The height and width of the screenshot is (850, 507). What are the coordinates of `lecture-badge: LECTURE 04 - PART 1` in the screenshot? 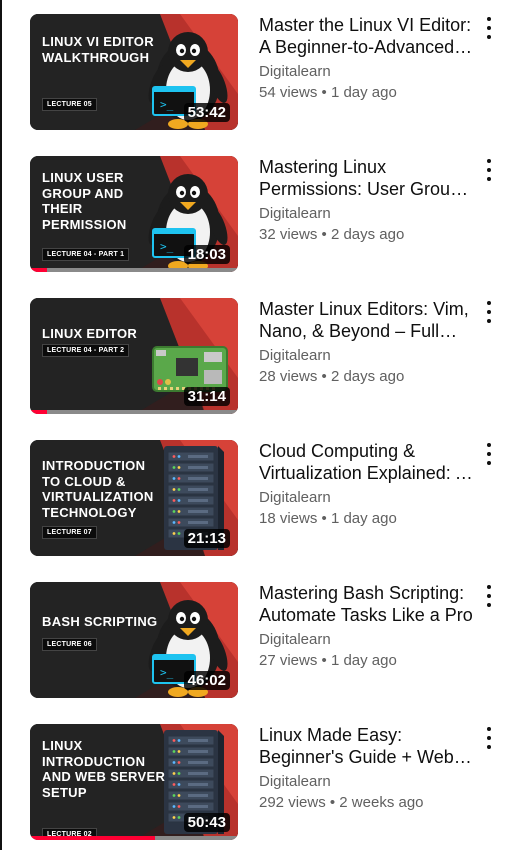 It's located at (86, 254).